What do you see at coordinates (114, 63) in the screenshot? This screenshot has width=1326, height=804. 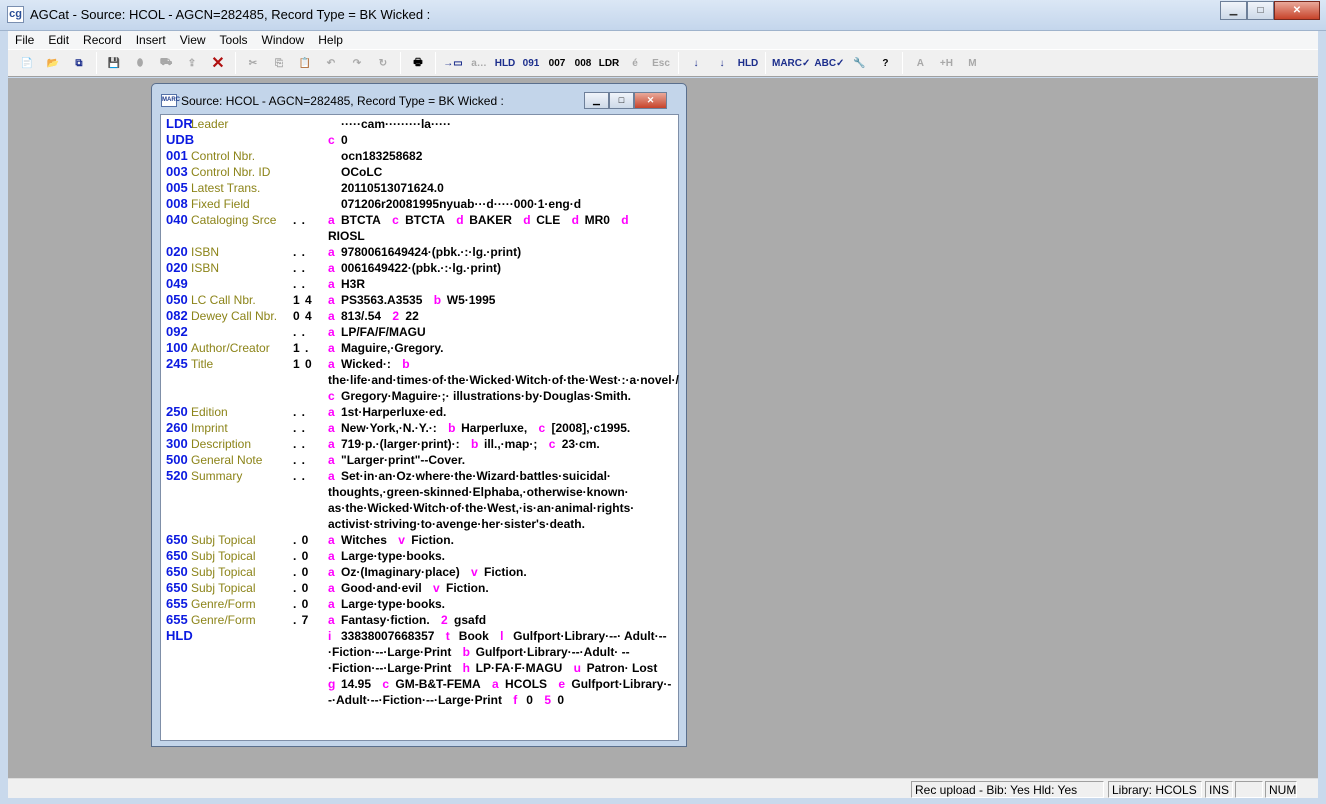 I see `save-button: 💾` at bounding box center [114, 63].